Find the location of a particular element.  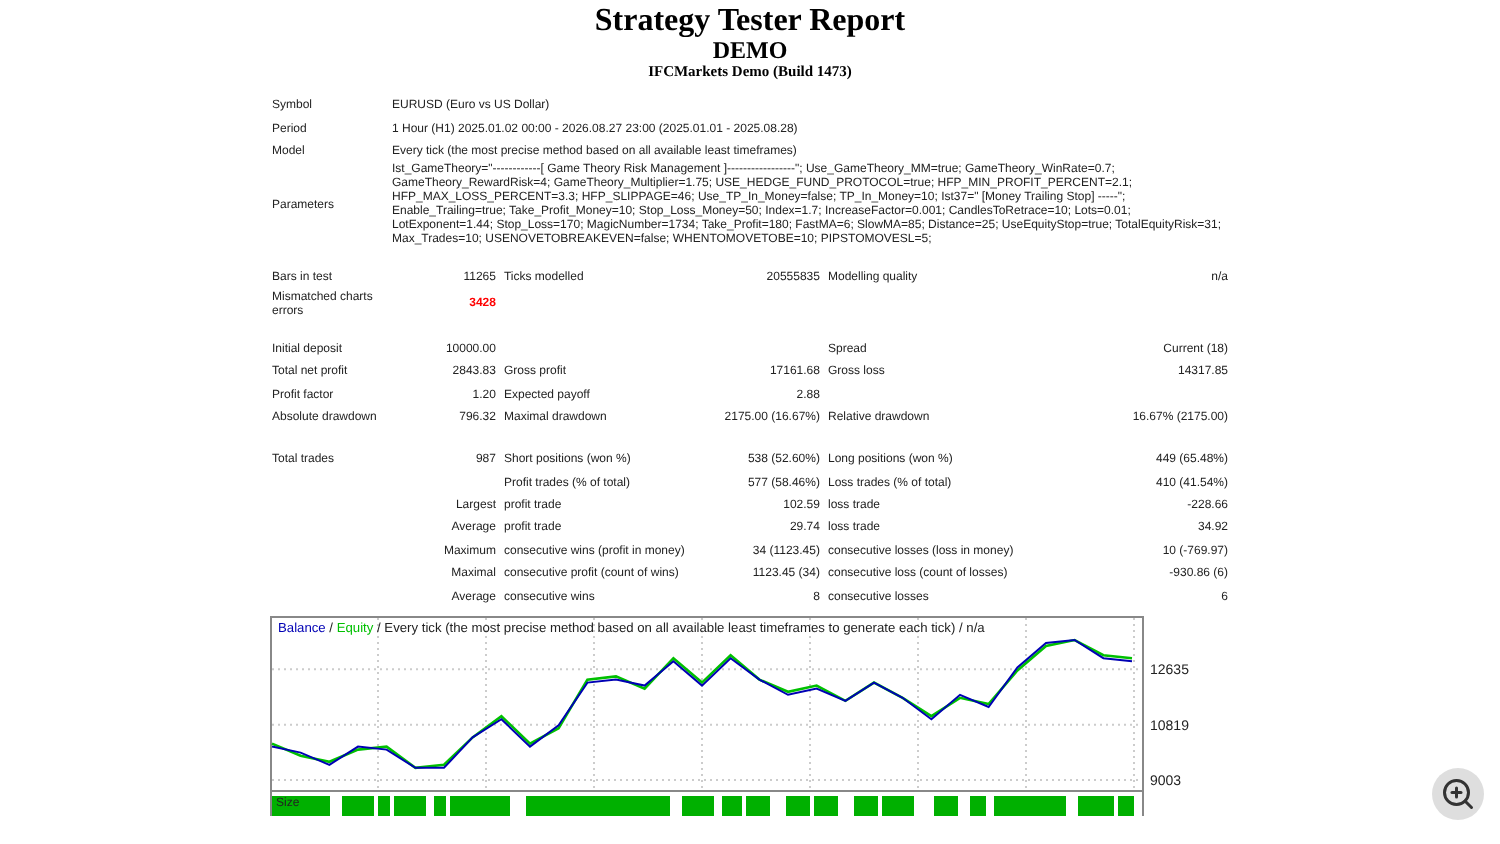

report-title: Strategy Tester Report is located at coordinates (750, 22).